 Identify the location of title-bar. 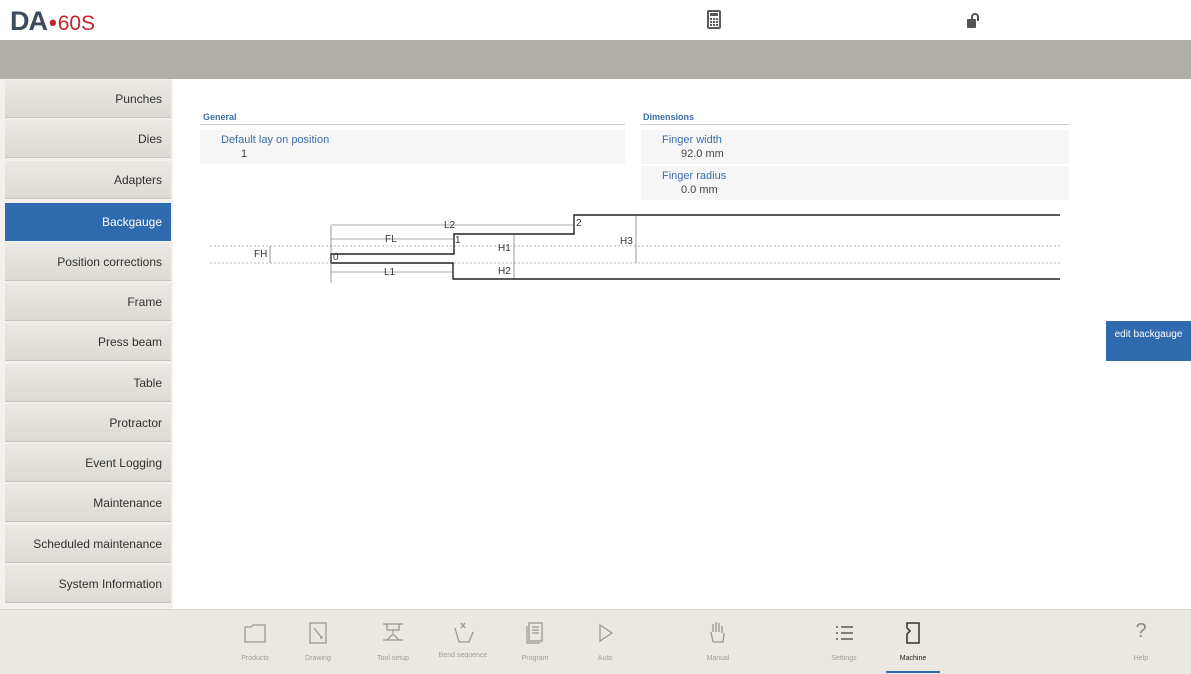
(595, 59).